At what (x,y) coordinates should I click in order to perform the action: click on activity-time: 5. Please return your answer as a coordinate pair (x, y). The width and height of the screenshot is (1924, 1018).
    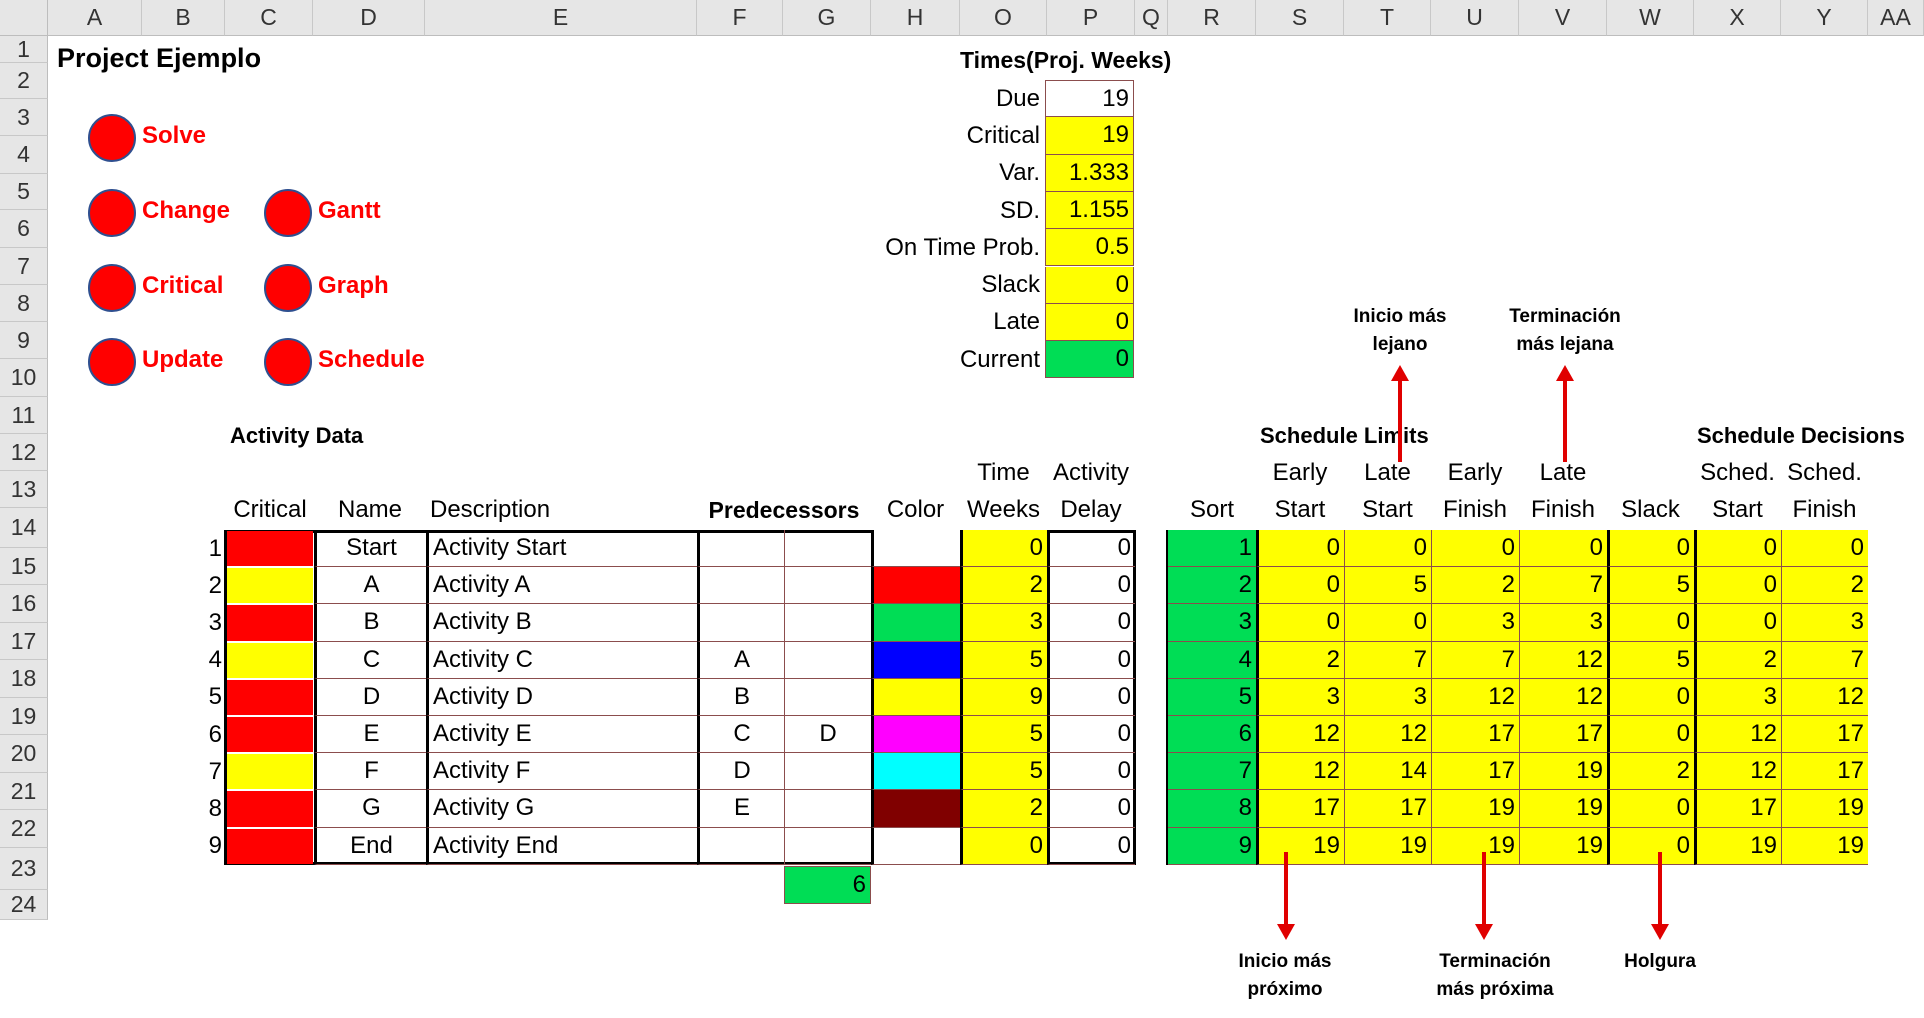
    Looking at the image, I should click on (1003, 735).